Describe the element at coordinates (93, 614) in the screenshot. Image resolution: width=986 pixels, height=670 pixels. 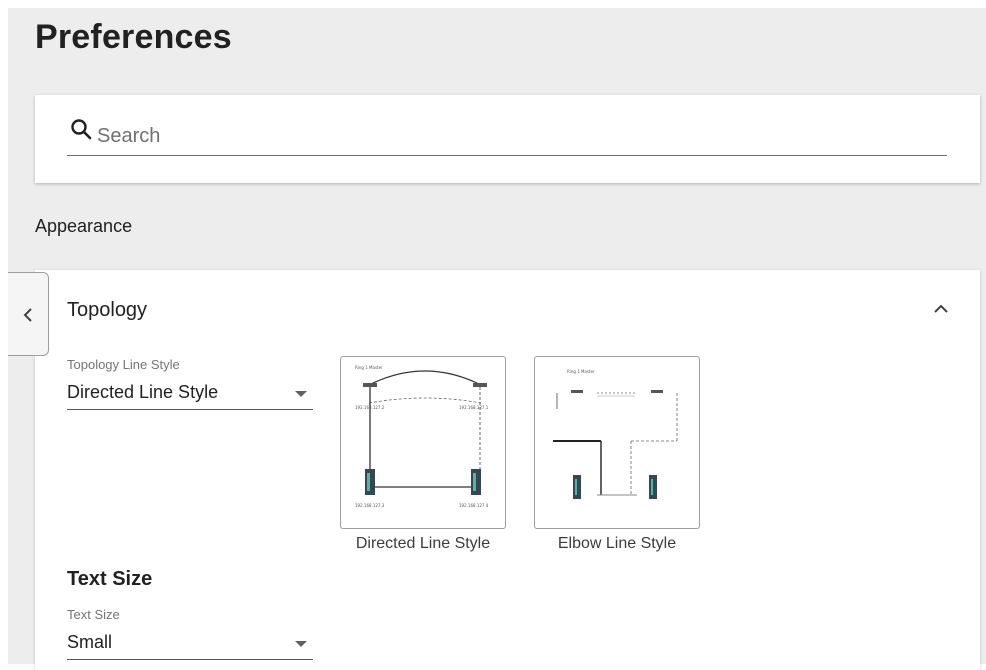
I see `text-size-label: Text Size` at that location.